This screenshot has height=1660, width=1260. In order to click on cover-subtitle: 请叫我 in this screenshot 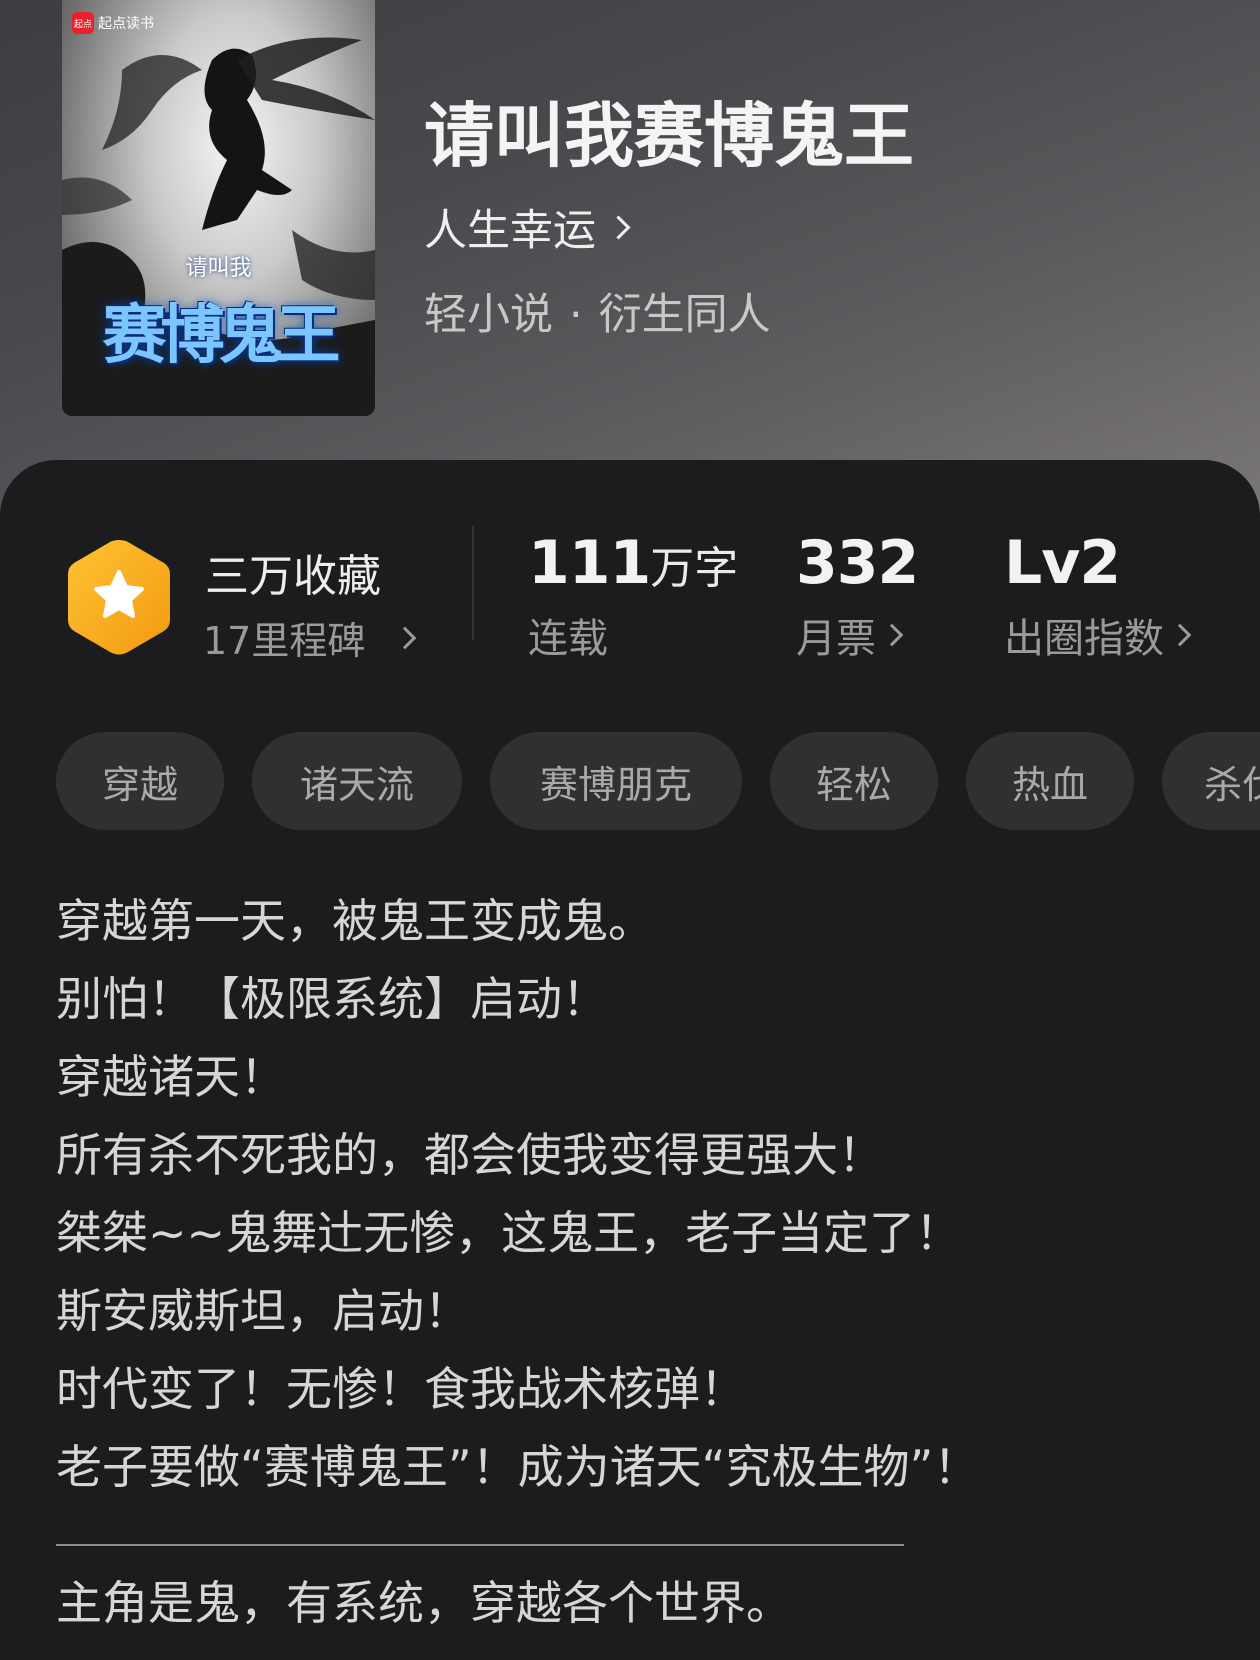, I will do `click(218, 268)`.